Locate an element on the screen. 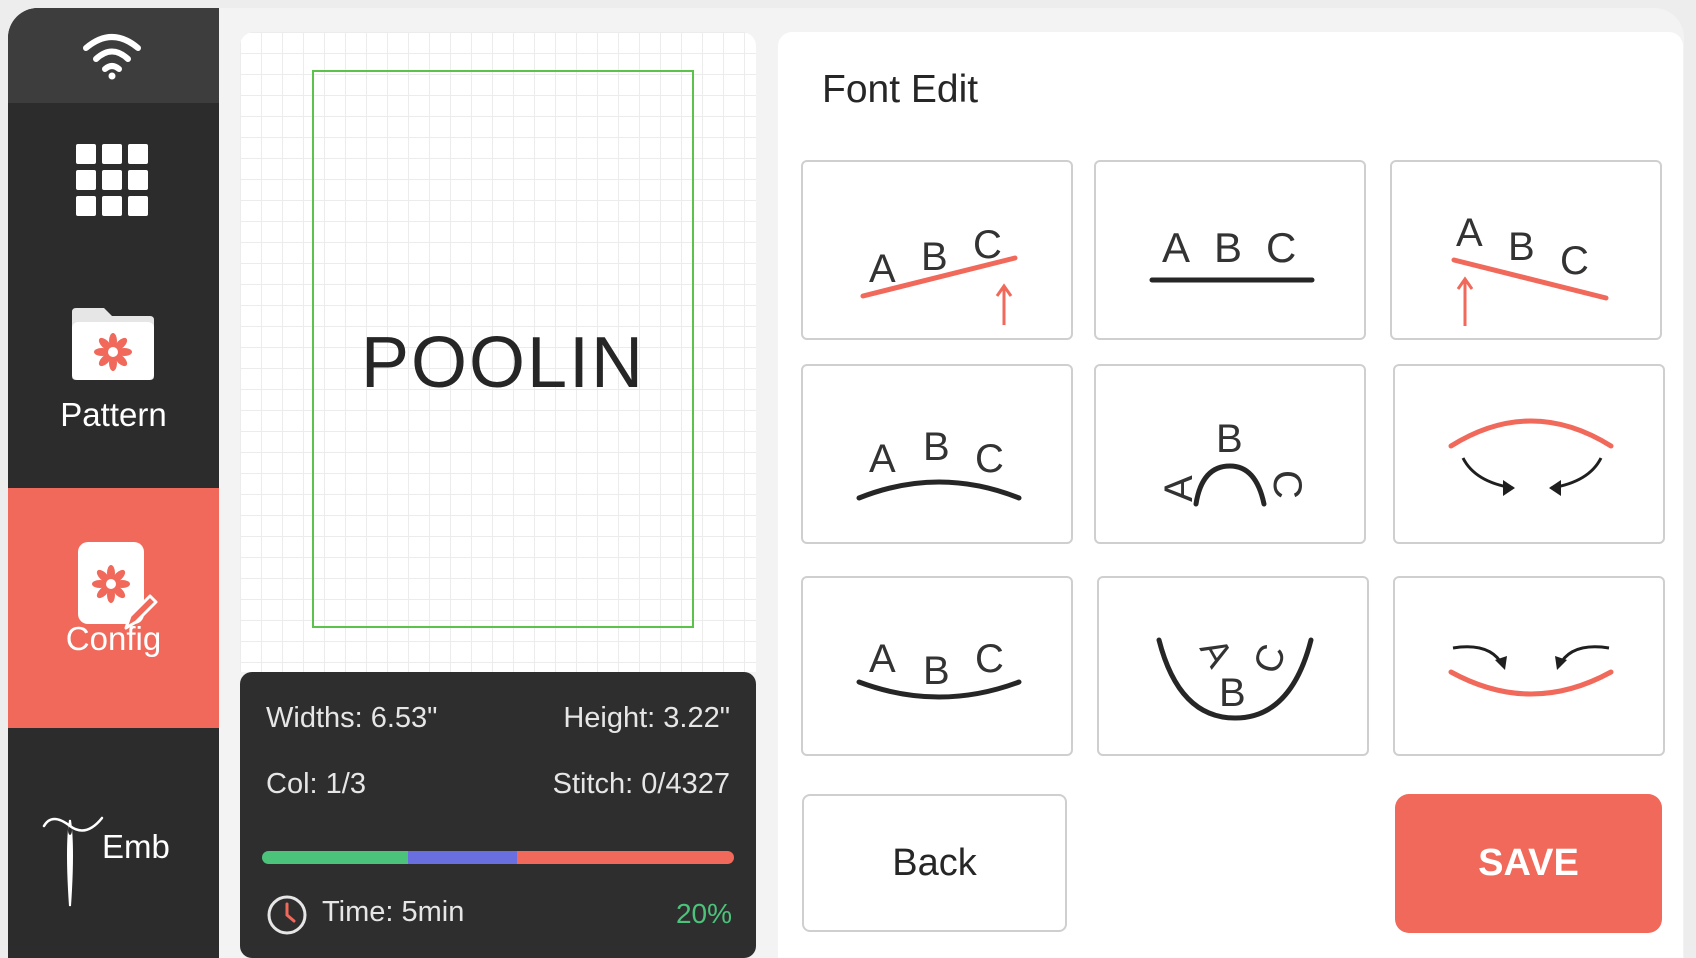 The height and width of the screenshot is (958, 1696). circle-top-icon: B A C is located at coordinates (1233, 462).